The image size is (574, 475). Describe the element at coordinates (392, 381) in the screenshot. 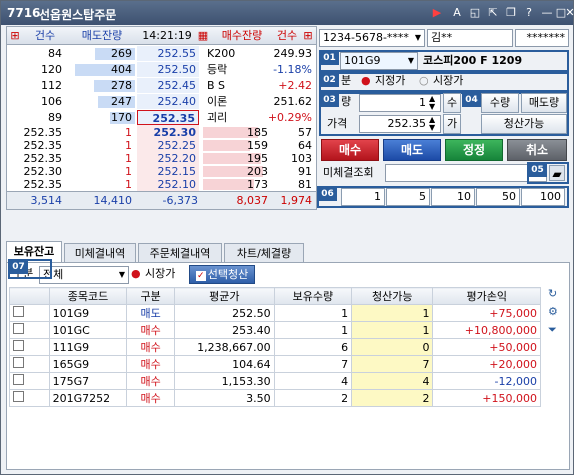

I see `liquidatable-cell: 4` at that location.